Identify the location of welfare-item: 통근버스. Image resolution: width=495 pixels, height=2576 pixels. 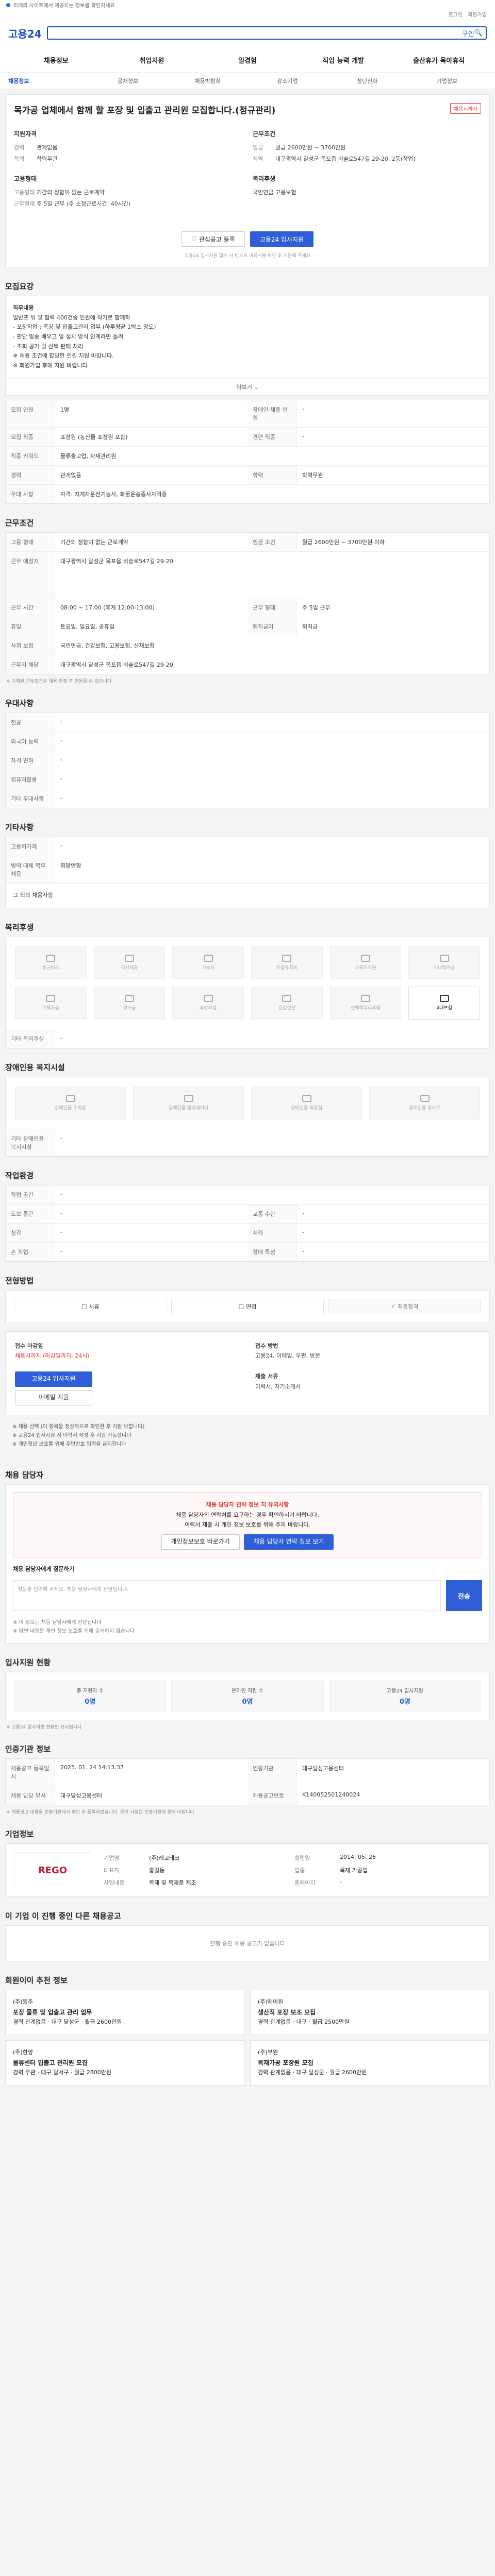
(51, 962).